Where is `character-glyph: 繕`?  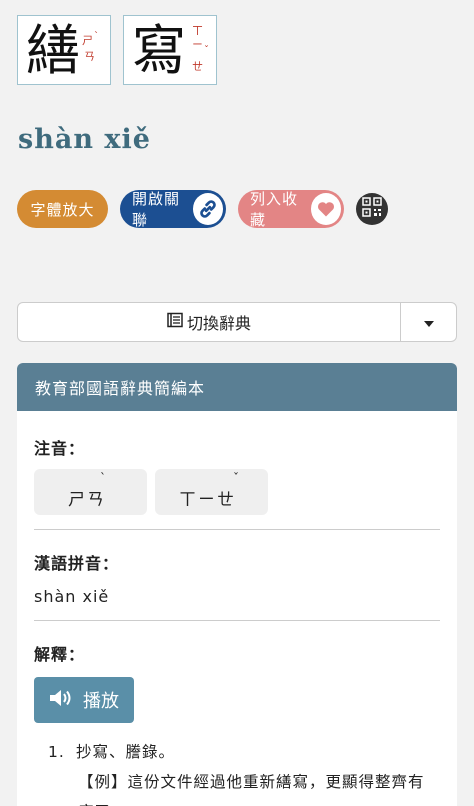
character-glyph: 繕 is located at coordinates (53, 50).